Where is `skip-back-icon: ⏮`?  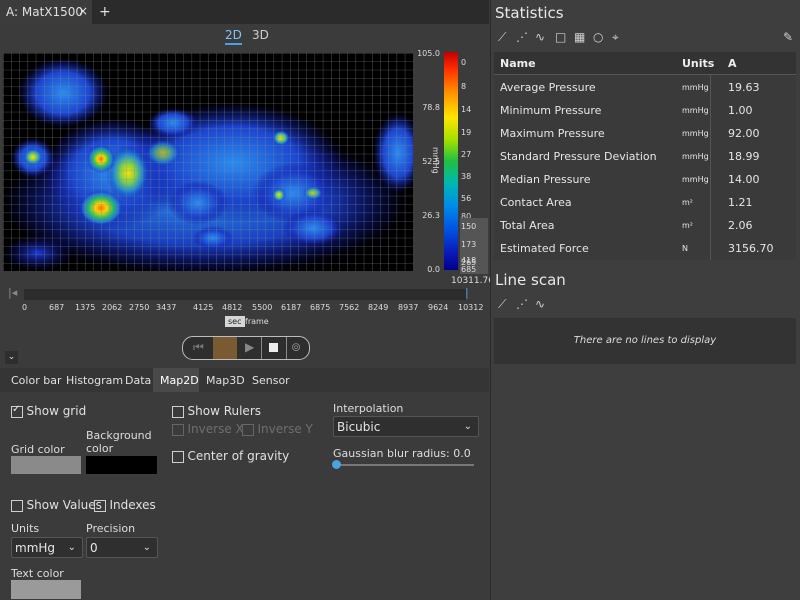
skip-back-icon: ⏮ is located at coordinates (198, 347).